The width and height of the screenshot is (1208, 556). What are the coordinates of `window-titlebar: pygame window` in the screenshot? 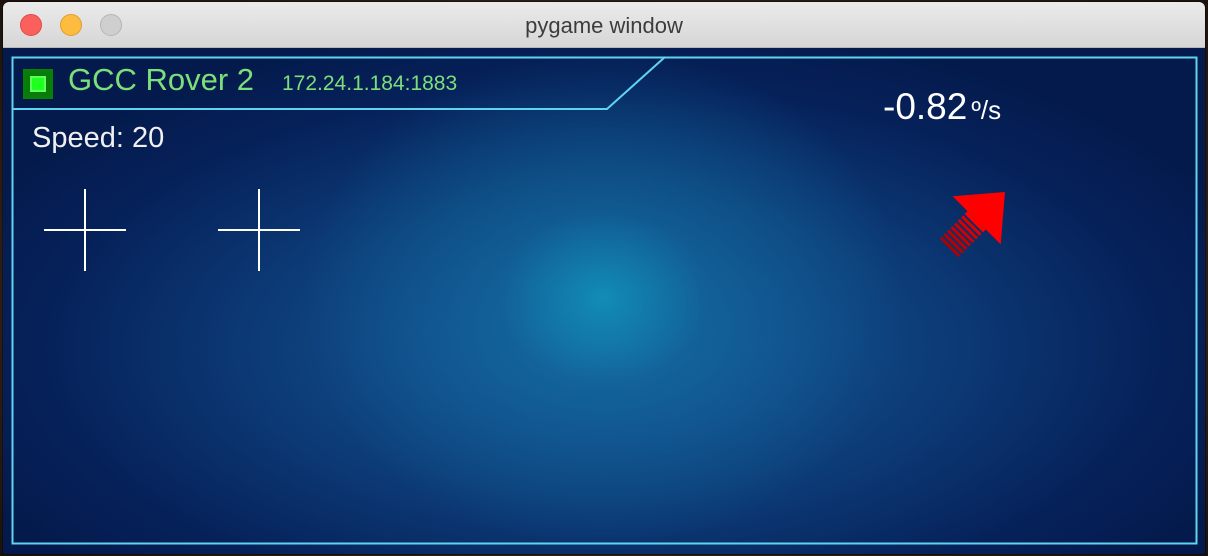 It's located at (604, 25).